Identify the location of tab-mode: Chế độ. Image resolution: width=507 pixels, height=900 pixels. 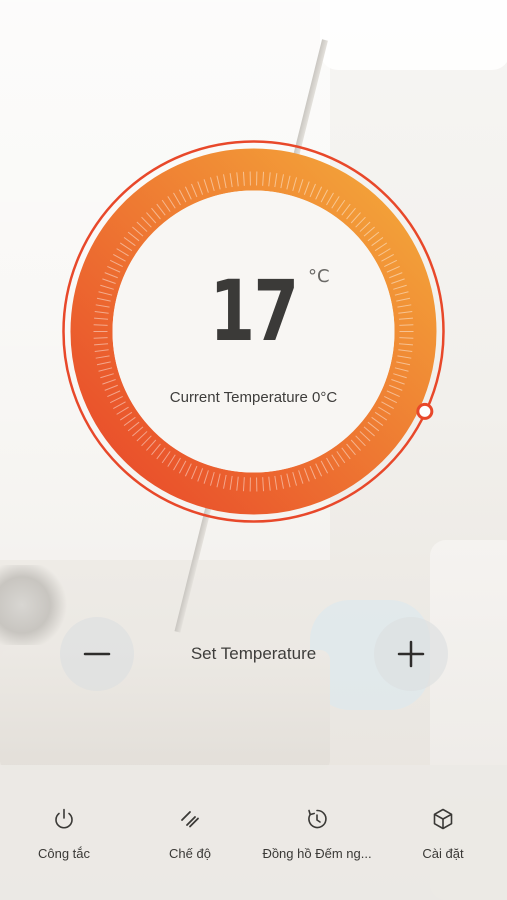
(190, 833).